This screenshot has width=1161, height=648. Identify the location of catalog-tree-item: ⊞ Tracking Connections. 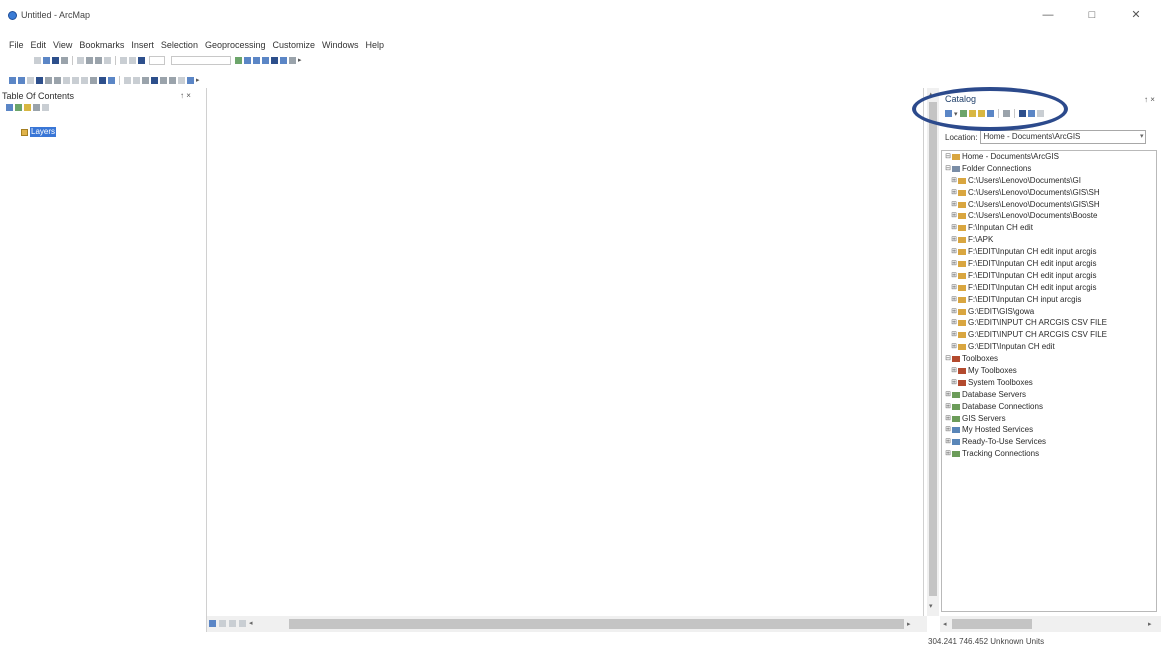
(1049, 454).